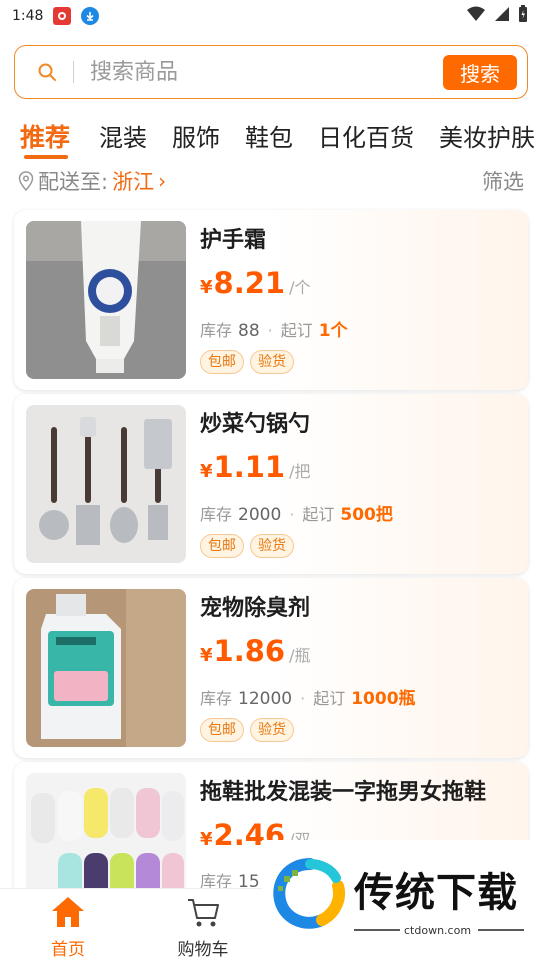  What do you see at coordinates (271, 181) in the screenshot?
I see `location-row: 配送至: 浙江 › 筛选` at bounding box center [271, 181].